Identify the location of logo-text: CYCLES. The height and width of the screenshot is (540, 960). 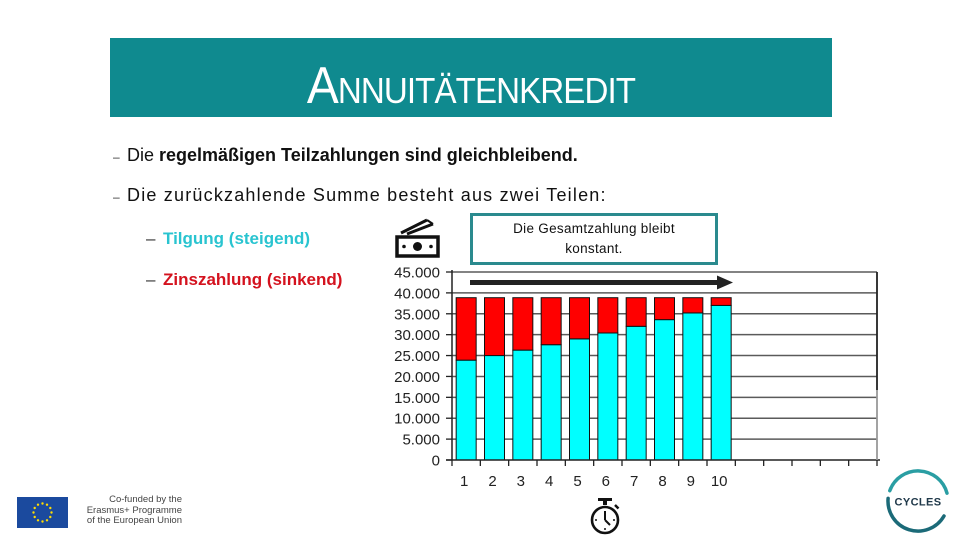
(917, 503).